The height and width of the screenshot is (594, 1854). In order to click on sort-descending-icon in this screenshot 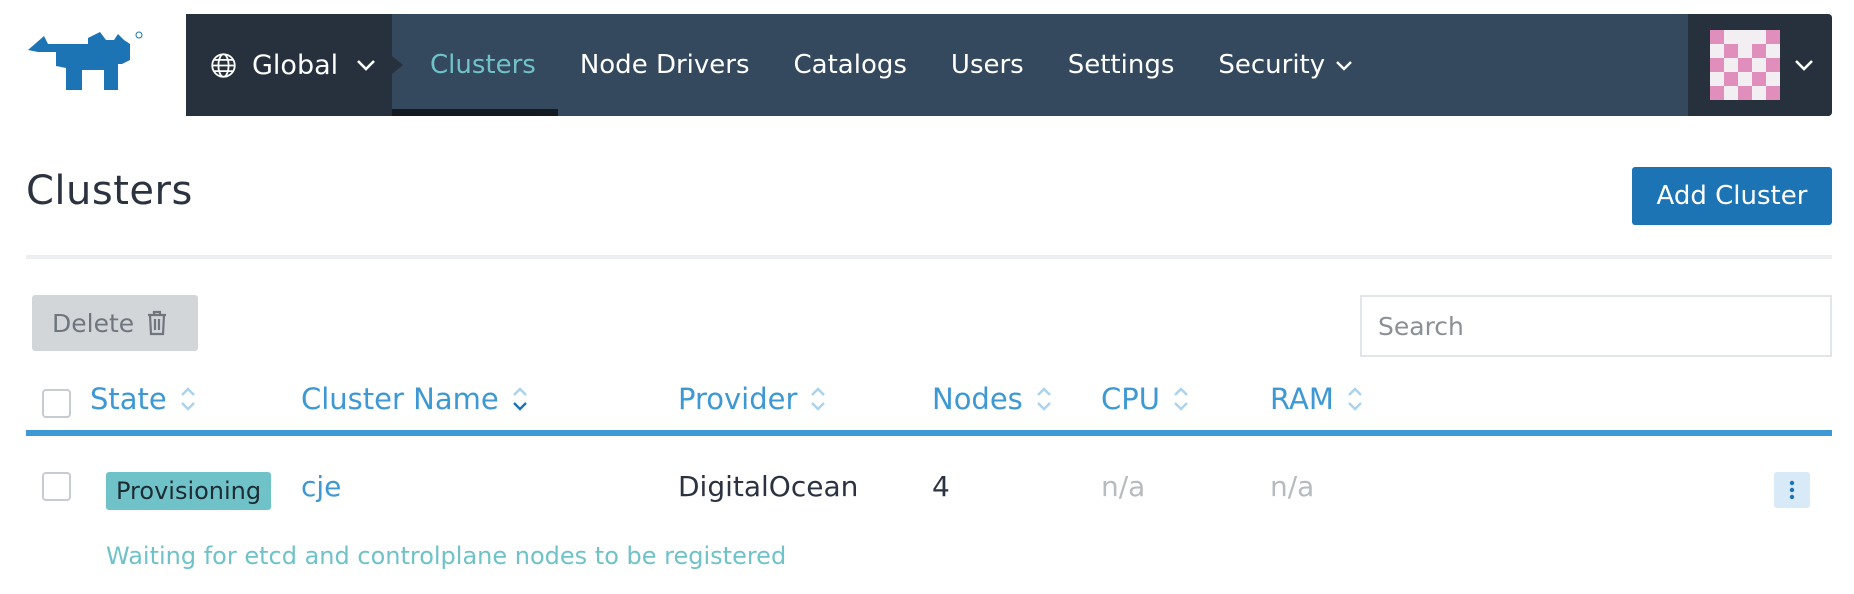, I will do `click(520, 399)`.